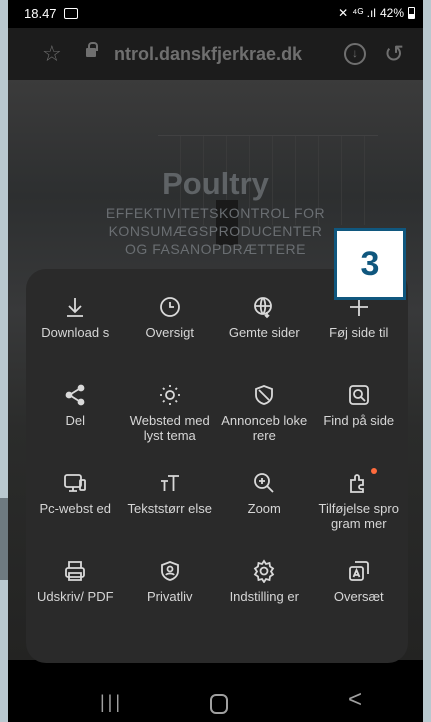  I want to click on menu-item-settings: Indstilling er, so click(264, 603).